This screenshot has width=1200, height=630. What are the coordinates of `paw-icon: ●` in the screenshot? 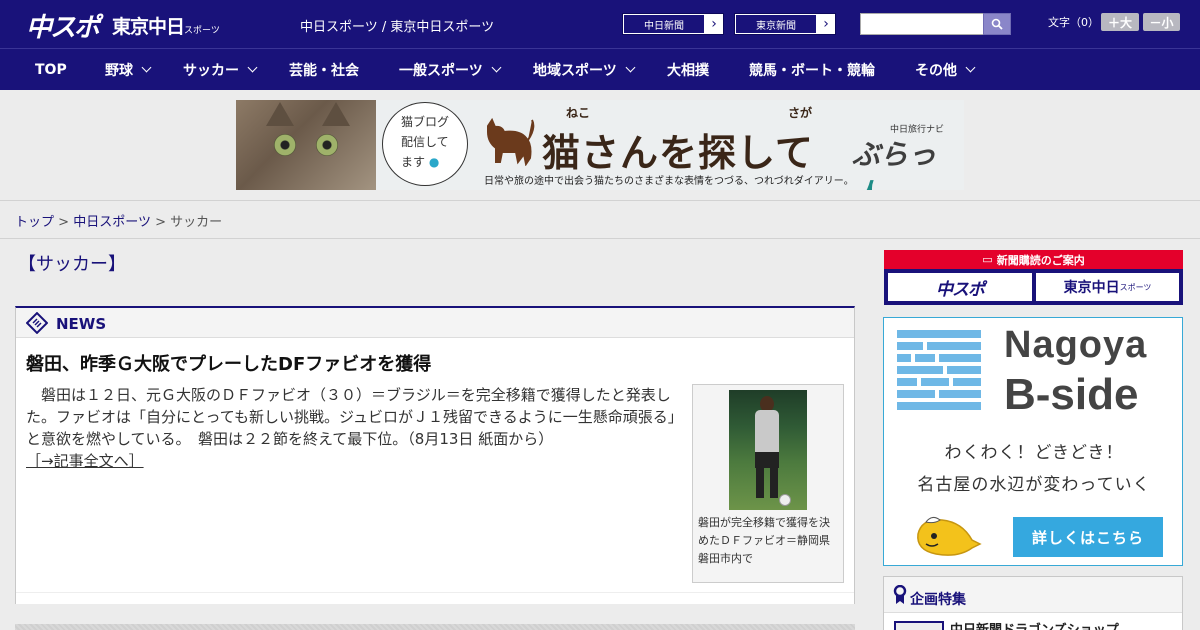 It's located at (434, 162).